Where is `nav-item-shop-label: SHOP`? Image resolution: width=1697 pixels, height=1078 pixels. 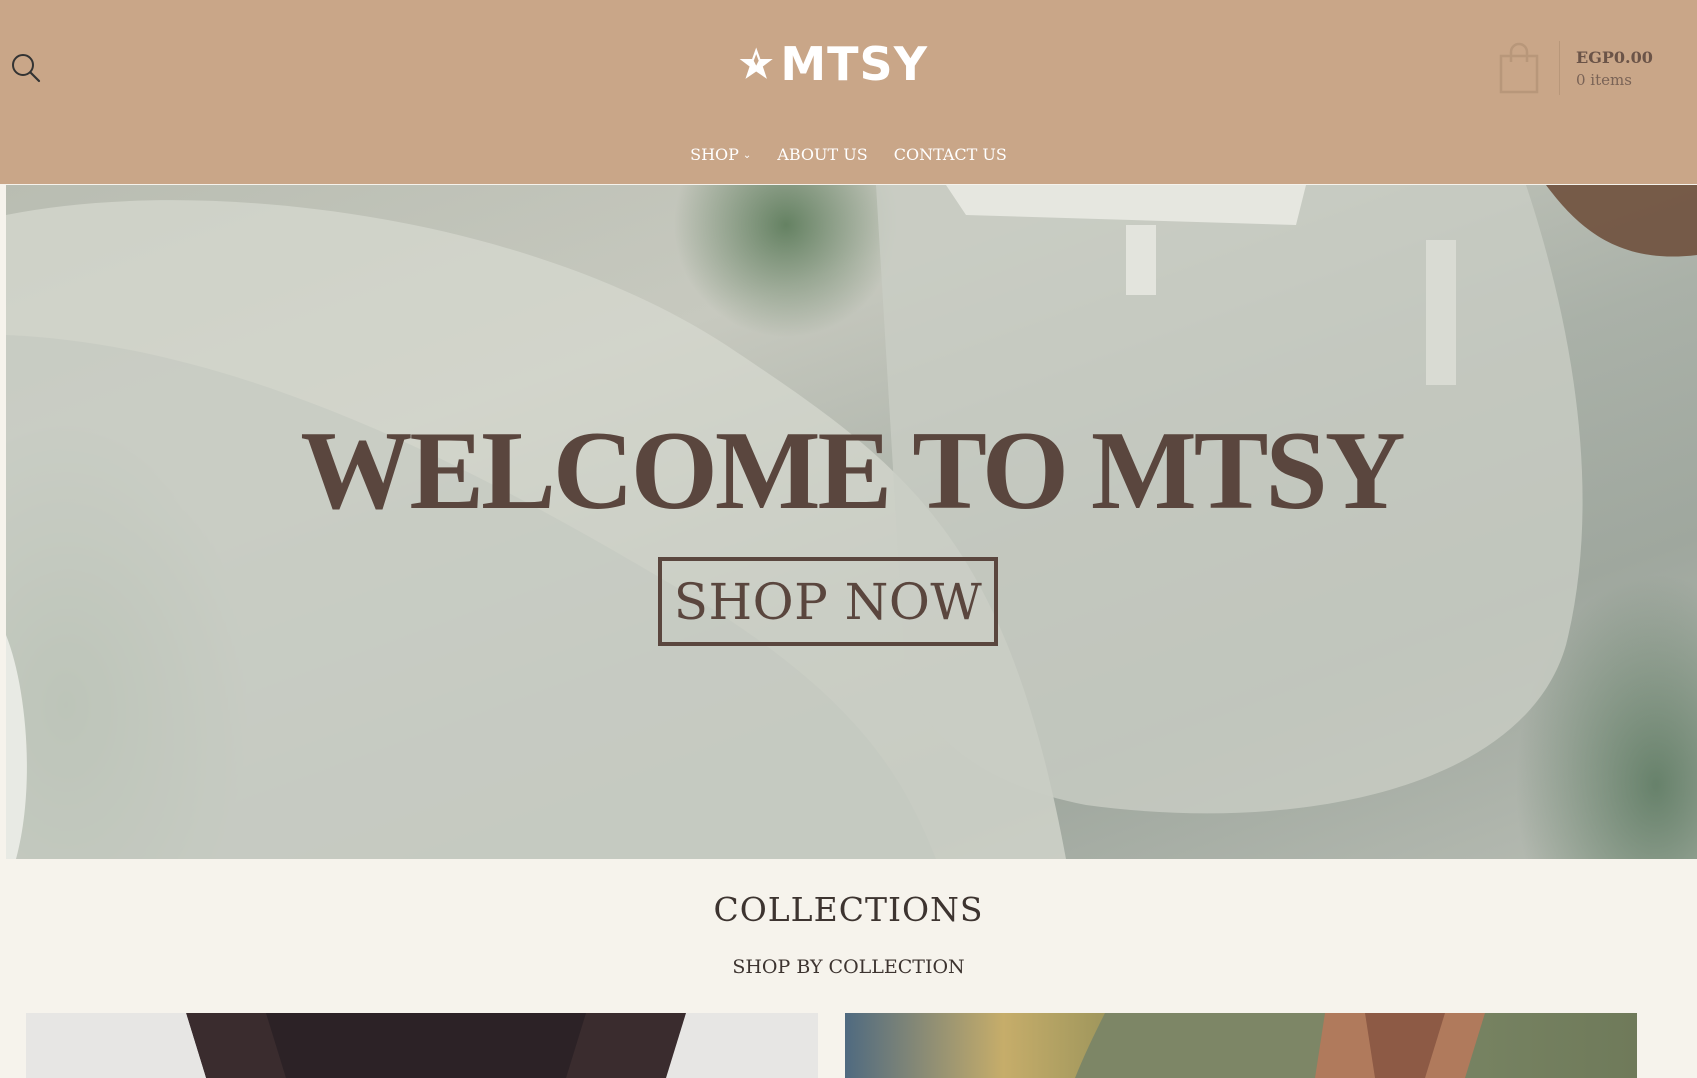
nav-item-shop-label: SHOP is located at coordinates (714, 154).